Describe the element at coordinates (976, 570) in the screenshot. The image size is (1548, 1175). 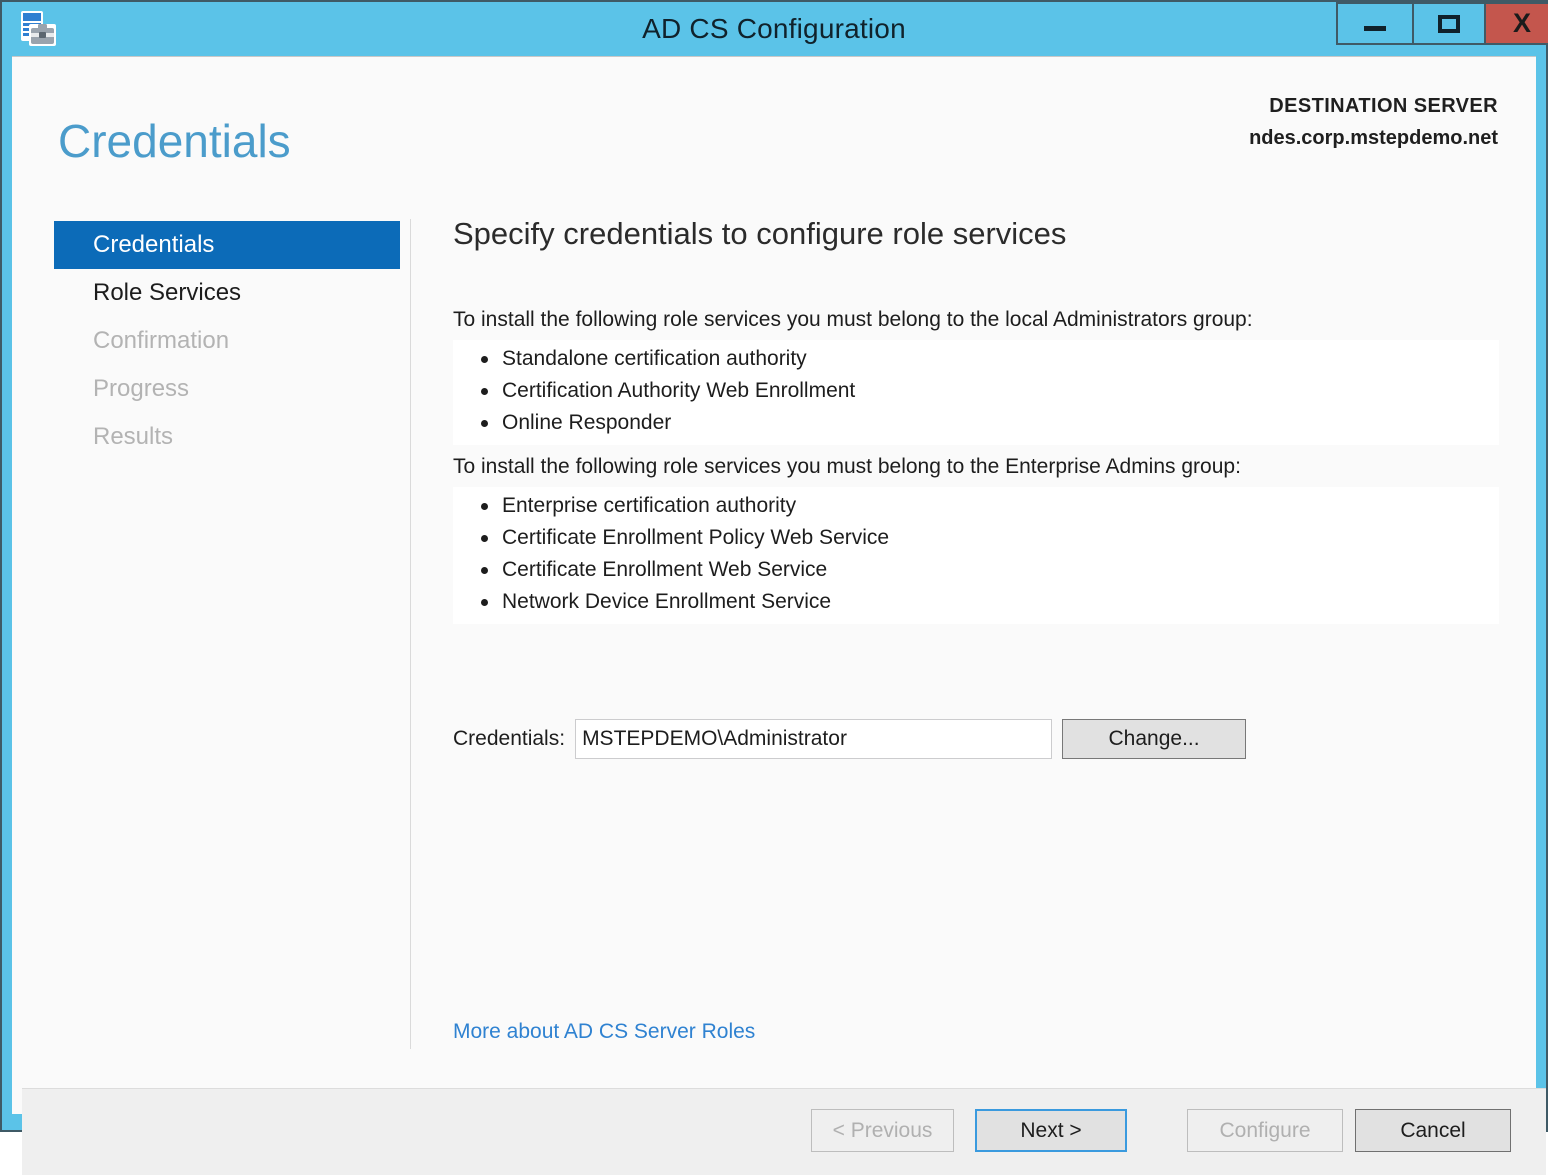
I see `list-item: Certificate Enrollment Web Service` at that location.